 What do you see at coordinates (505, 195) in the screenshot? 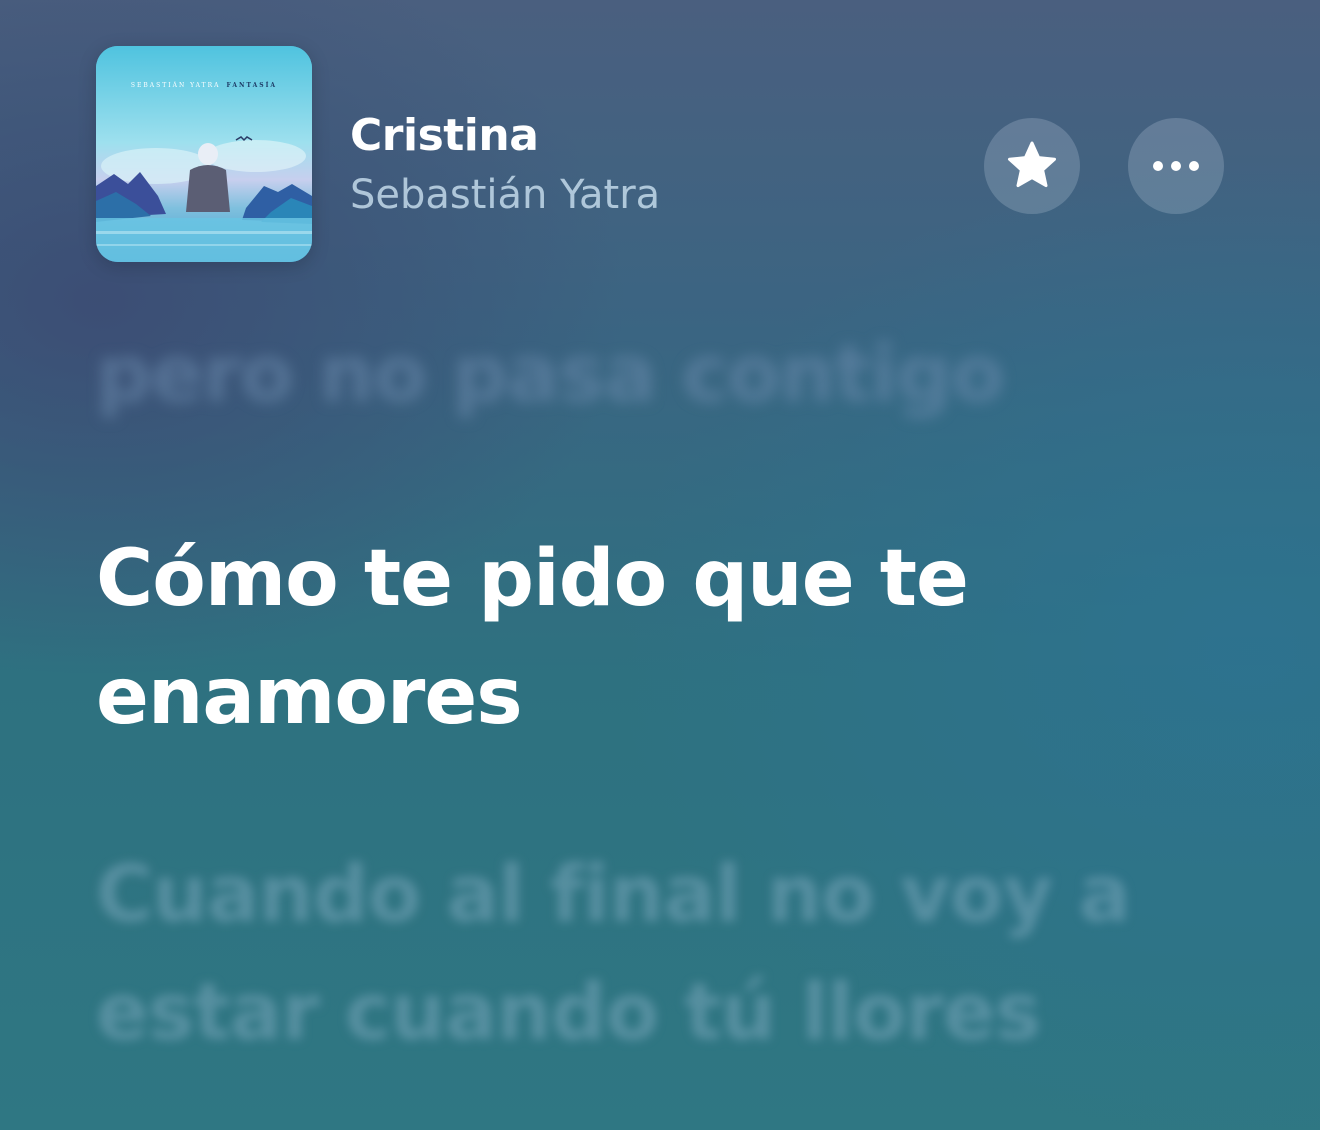
I see `track-artist: Sebastián Yatra` at bounding box center [505, 195].